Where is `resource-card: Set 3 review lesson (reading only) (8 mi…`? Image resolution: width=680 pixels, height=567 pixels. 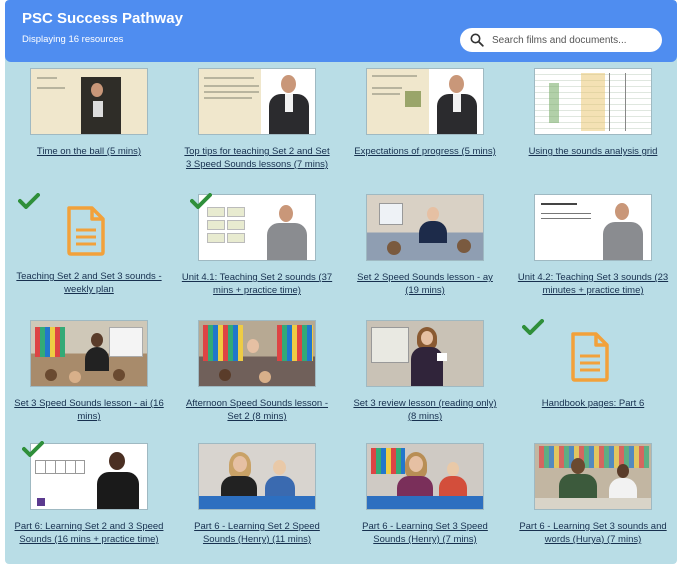 resource-card: Set 3 review lesson (reading only) (8 mi… is located at coordinates (425, 379).